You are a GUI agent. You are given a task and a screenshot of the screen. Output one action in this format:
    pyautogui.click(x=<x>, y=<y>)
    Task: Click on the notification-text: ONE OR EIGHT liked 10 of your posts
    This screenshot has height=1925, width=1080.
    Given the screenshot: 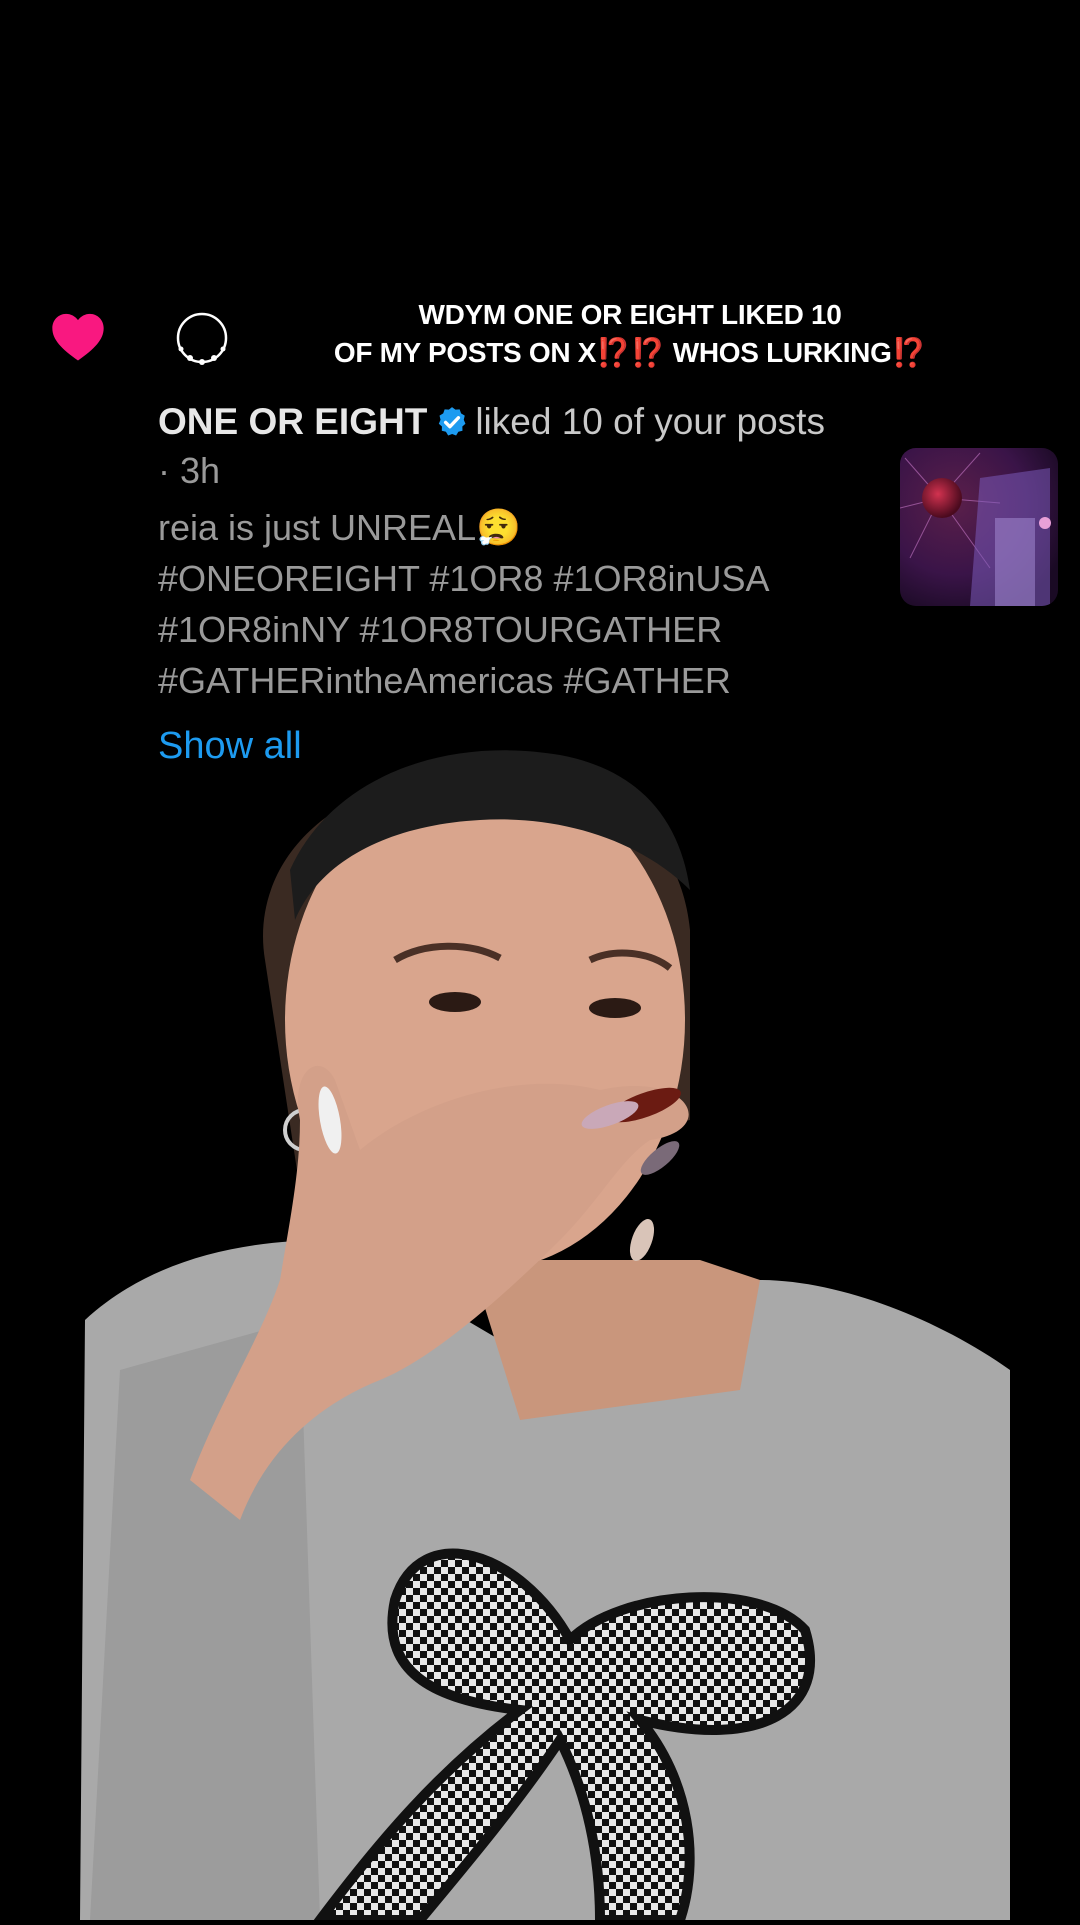 What is the action you would take?
    pyautogui.click(x=491, y=422)
    